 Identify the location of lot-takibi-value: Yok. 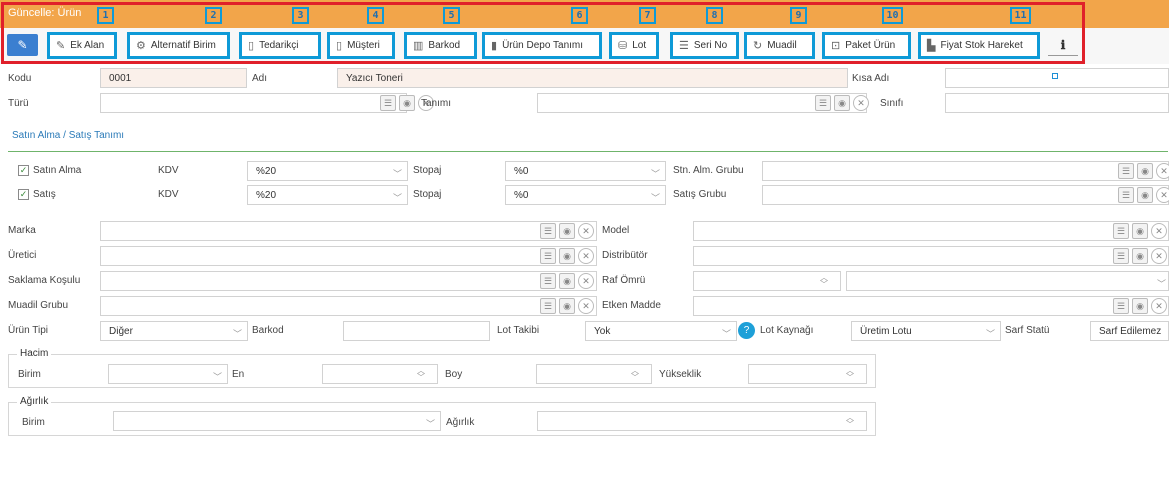
(602, 331).